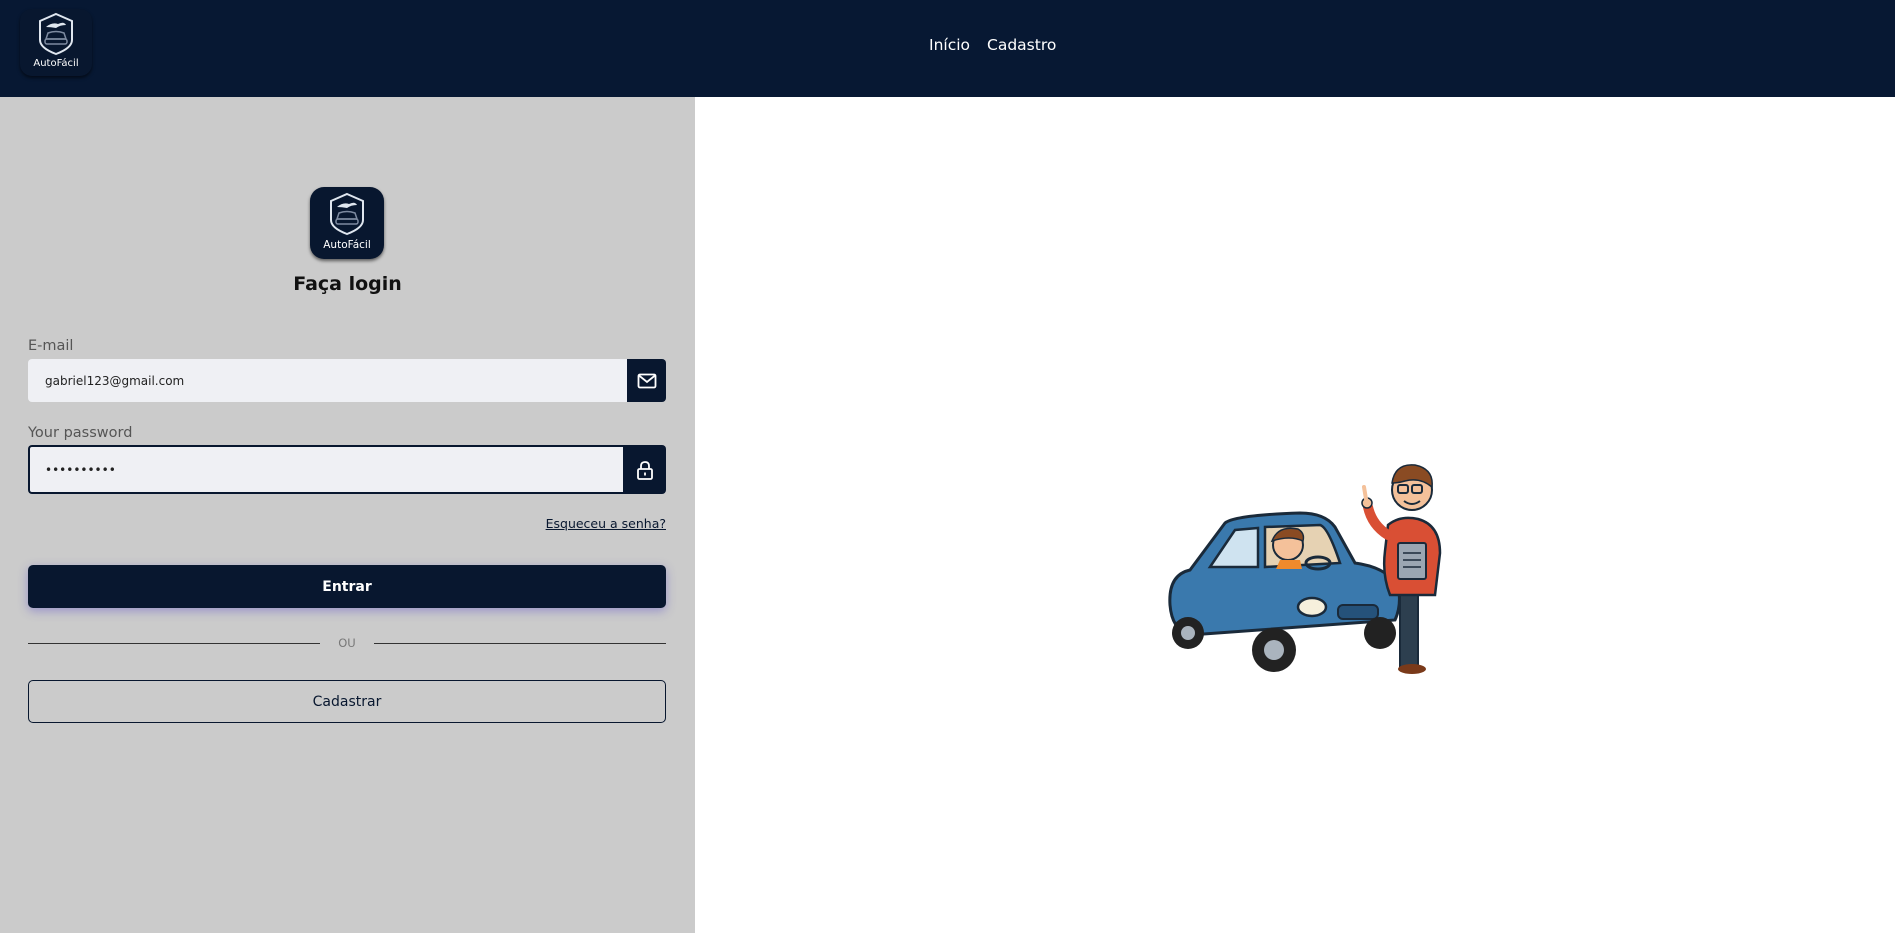 The width and height of the screenshot is (1895, 933). Describe the element at coordinates (1300, 572) in the screenshot. I see `driving-instructor-illustration` at that location.